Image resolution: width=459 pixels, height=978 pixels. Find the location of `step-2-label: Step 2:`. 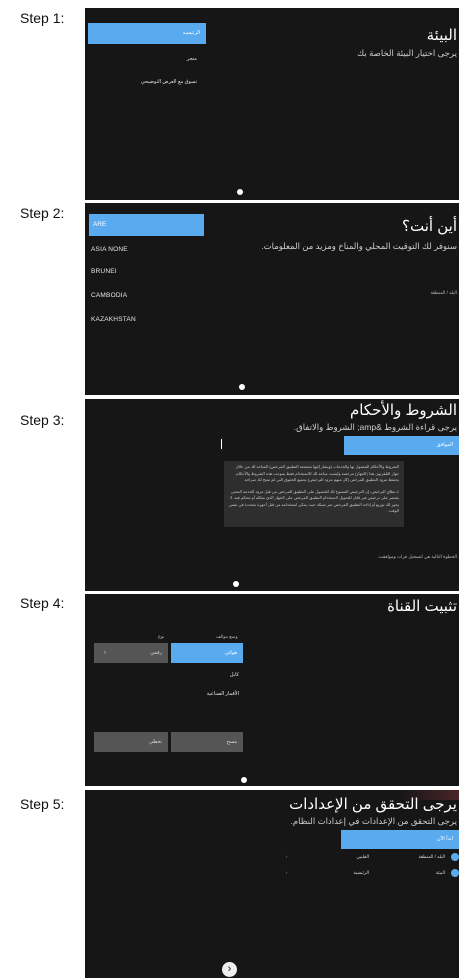

step-2-label: Step 2: is located at coordinates (42, 213).